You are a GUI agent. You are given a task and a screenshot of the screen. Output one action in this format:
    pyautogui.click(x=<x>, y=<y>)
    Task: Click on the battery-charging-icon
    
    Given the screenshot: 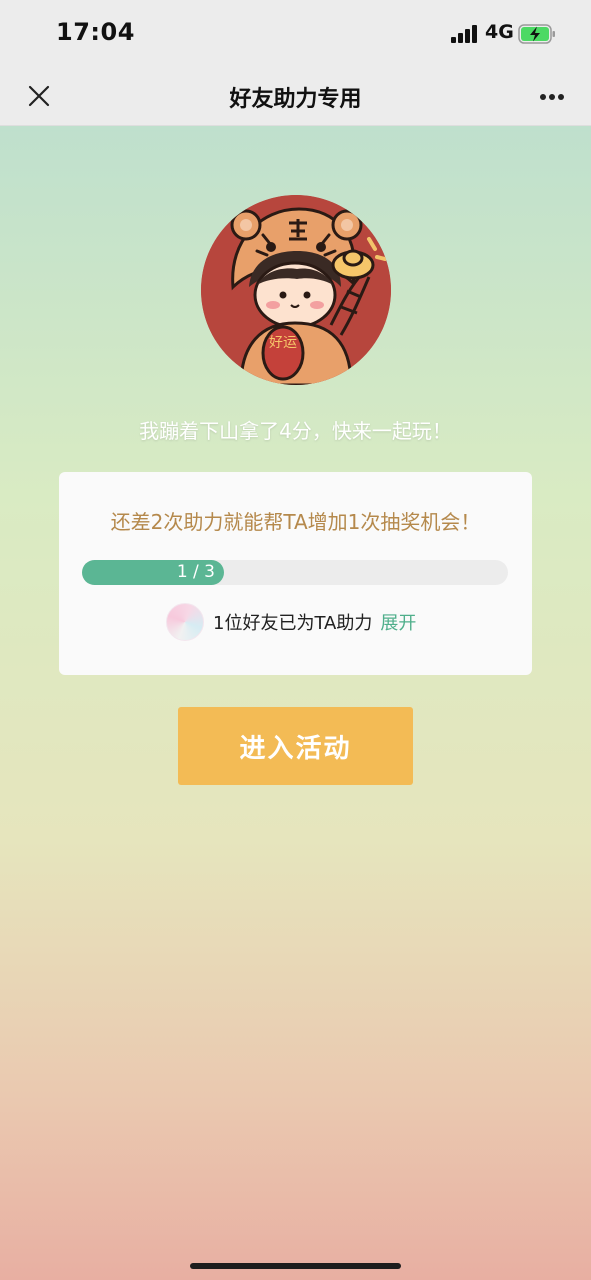 What is the action you would take?
    pyautogui.click(x=537, y=34)
    